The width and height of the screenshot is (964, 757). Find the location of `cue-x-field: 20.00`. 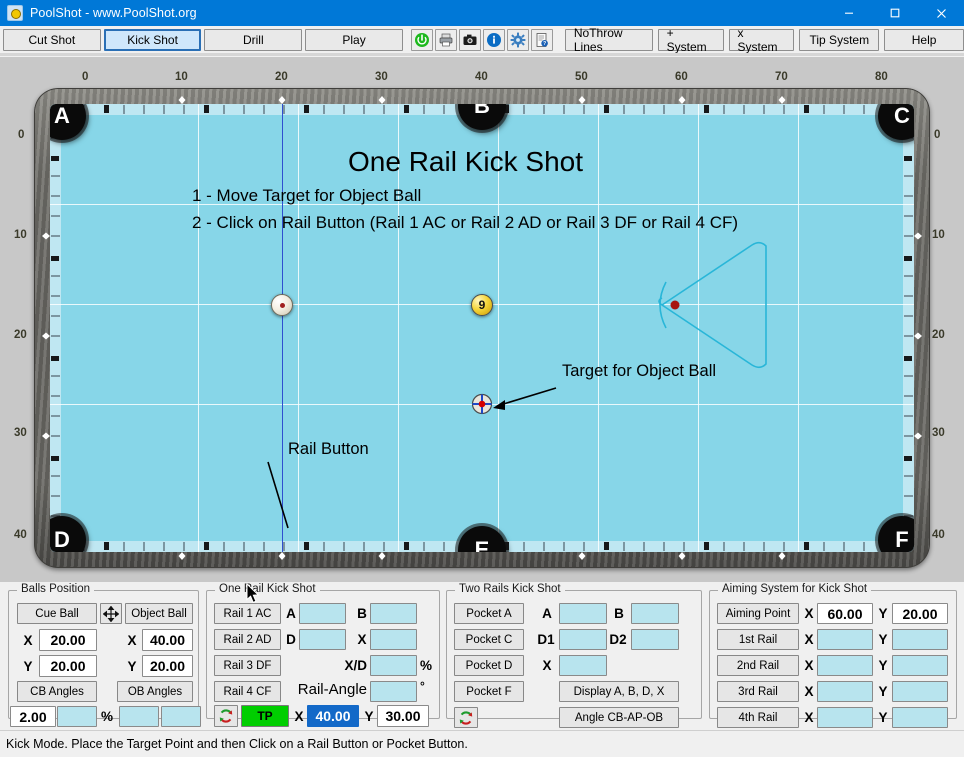

cue-x-field: 20.00 is located at coordinates (68, 640).